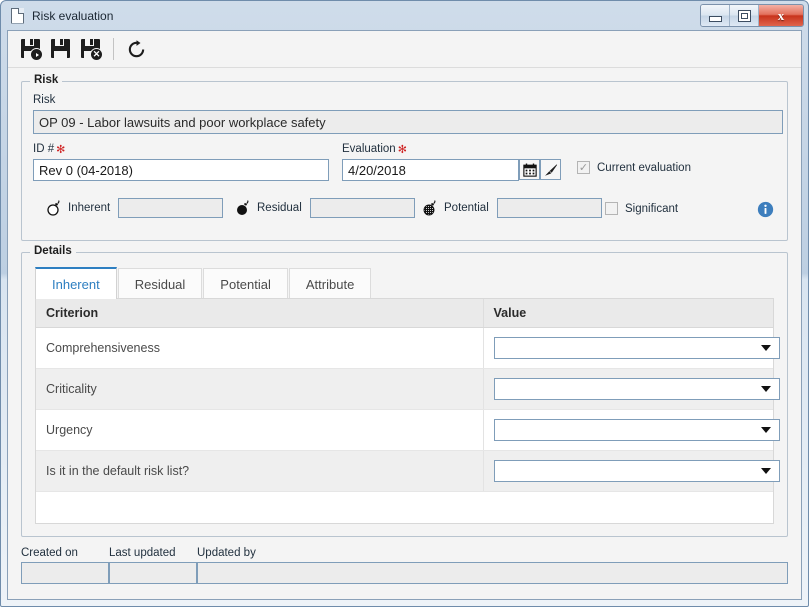 The image size is (809, 607). Describe the element at coordinates (466, 208) in the screenshot. I see `potential-label: Potential` at that location.